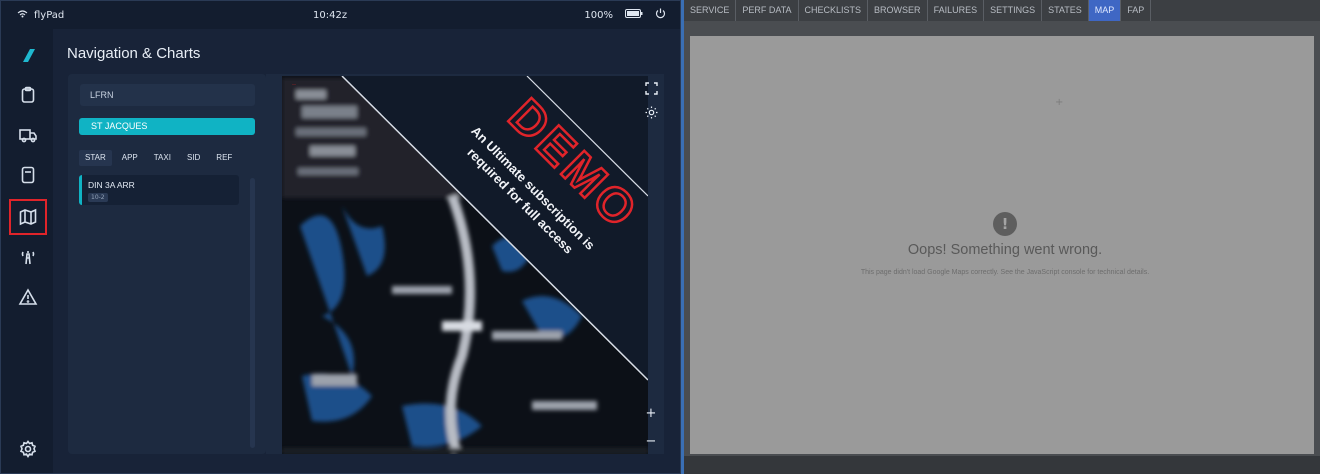  I want to click on chart-name: DIN 3A ARR, so click(111, 185).